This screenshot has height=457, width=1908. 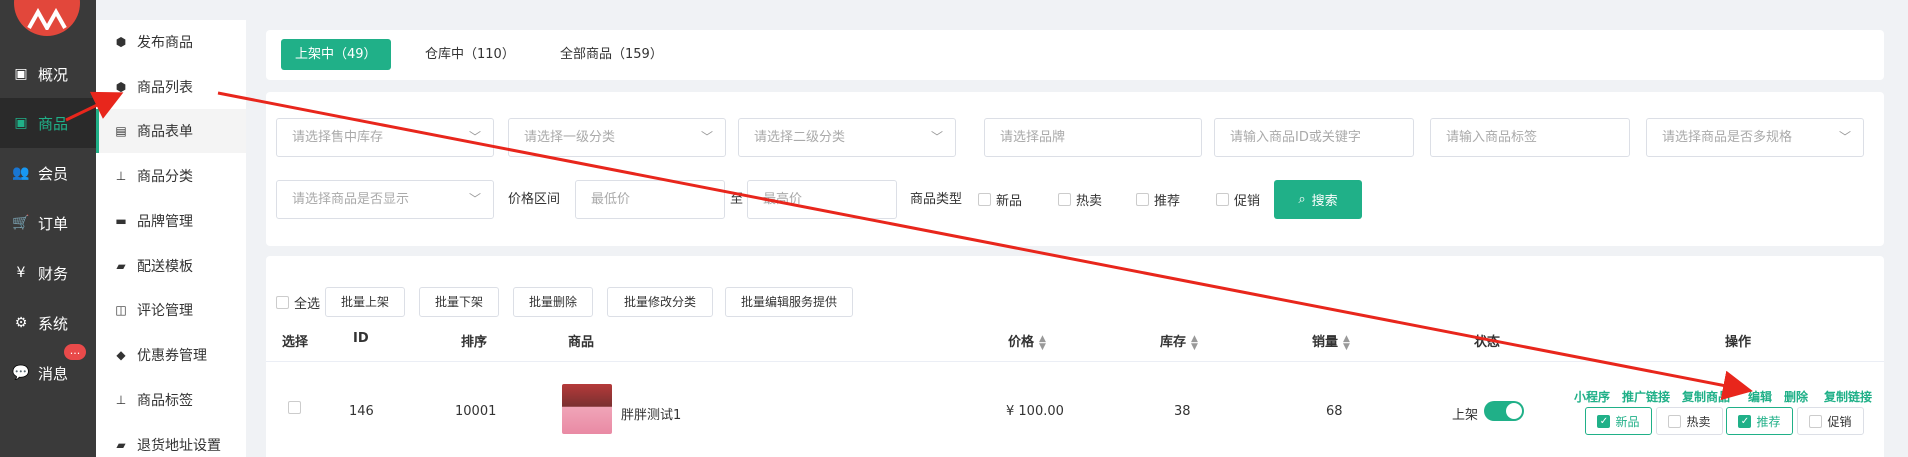 I want to click on brand-logo, so click(x=47, y=18).